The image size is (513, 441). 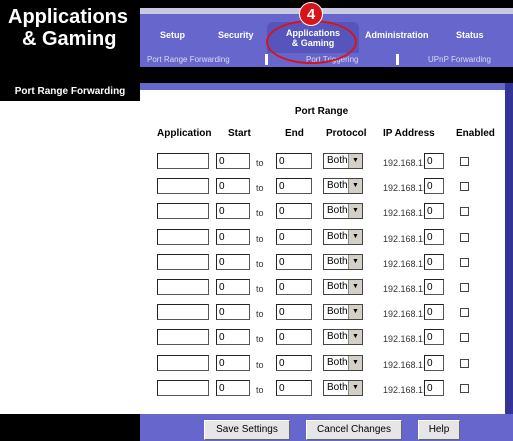 I want to click on section-title: Applications & Gaming, so click(x=68, y=28).